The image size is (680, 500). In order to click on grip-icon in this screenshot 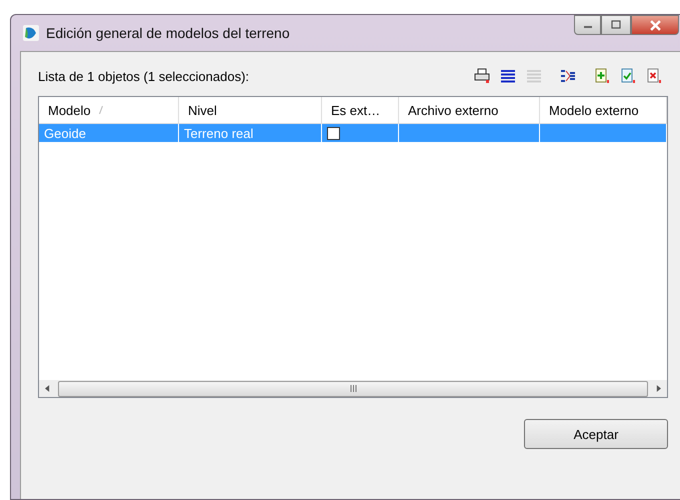, I will do `click(353, 388)`.